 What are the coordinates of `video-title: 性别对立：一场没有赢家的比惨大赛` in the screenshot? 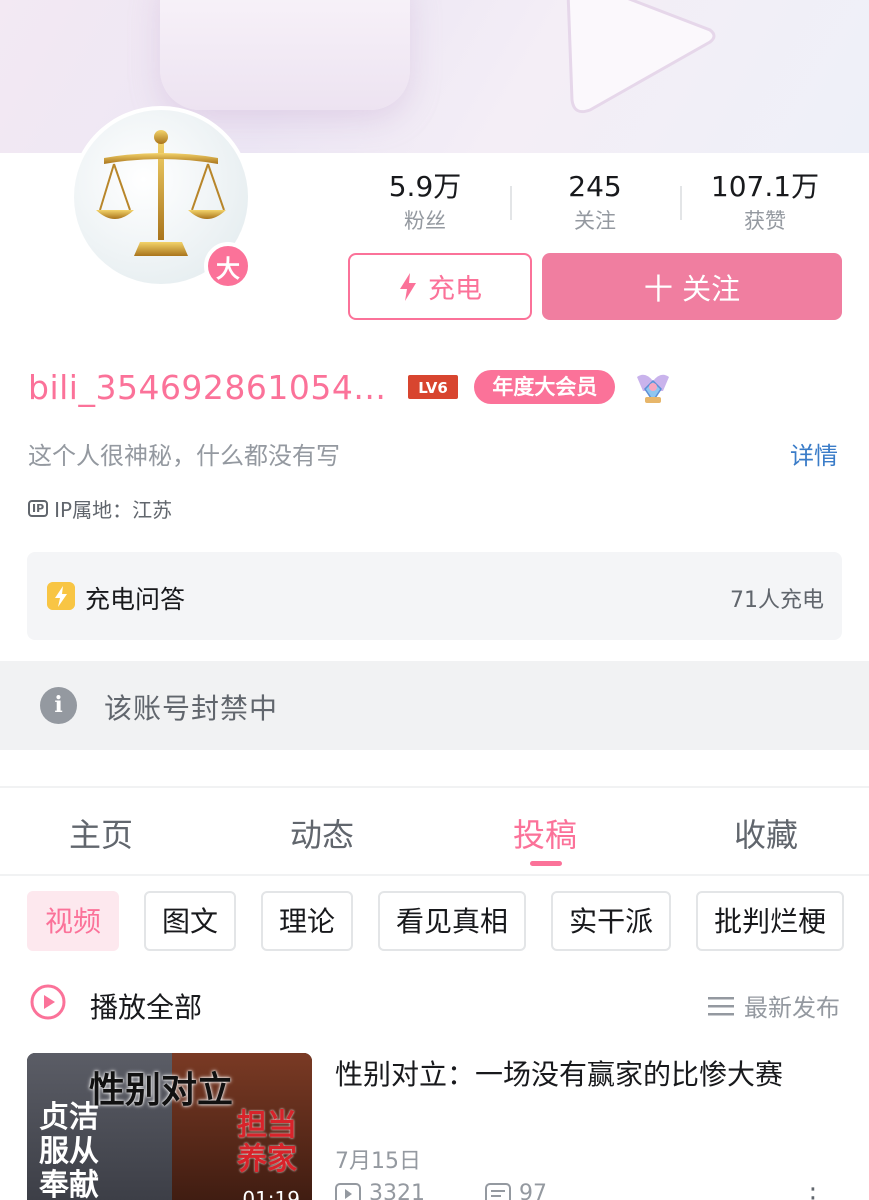 It's located at (559, 1073).